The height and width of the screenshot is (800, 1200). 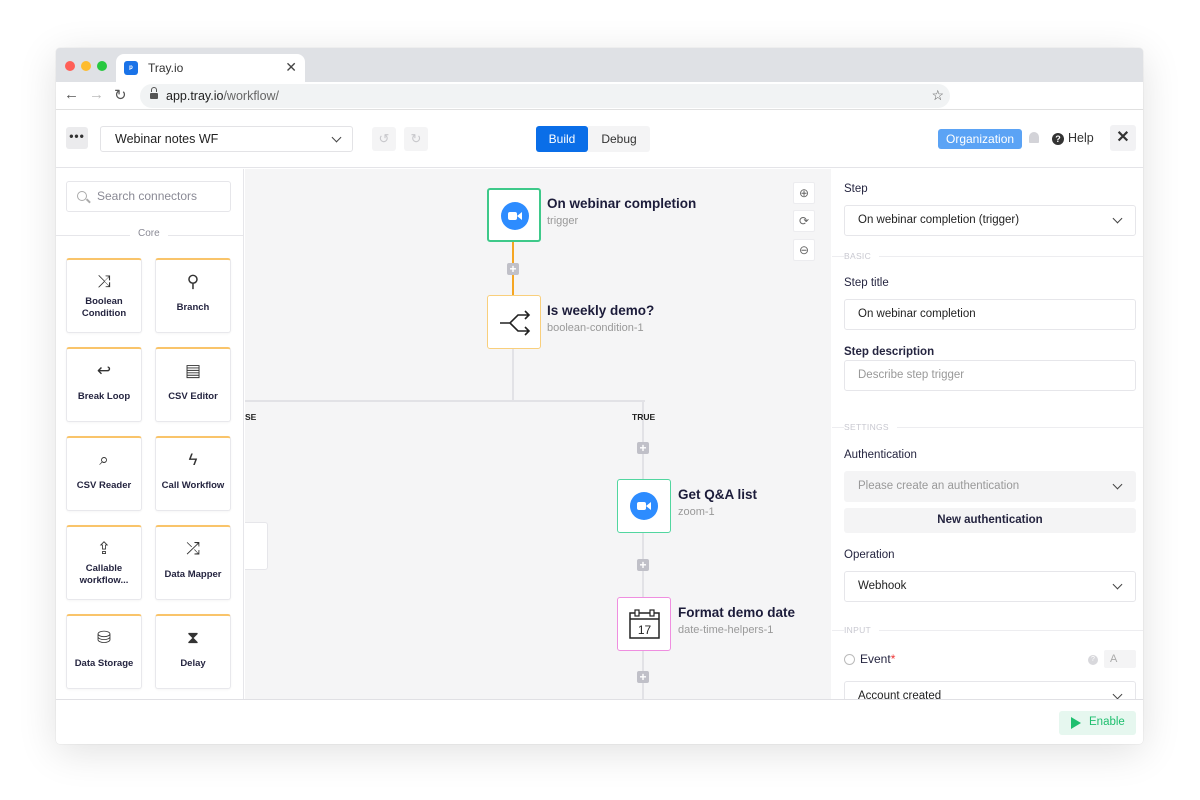 I want to click on bookmark-star-icon: ☆, so click(x=937, y=95).